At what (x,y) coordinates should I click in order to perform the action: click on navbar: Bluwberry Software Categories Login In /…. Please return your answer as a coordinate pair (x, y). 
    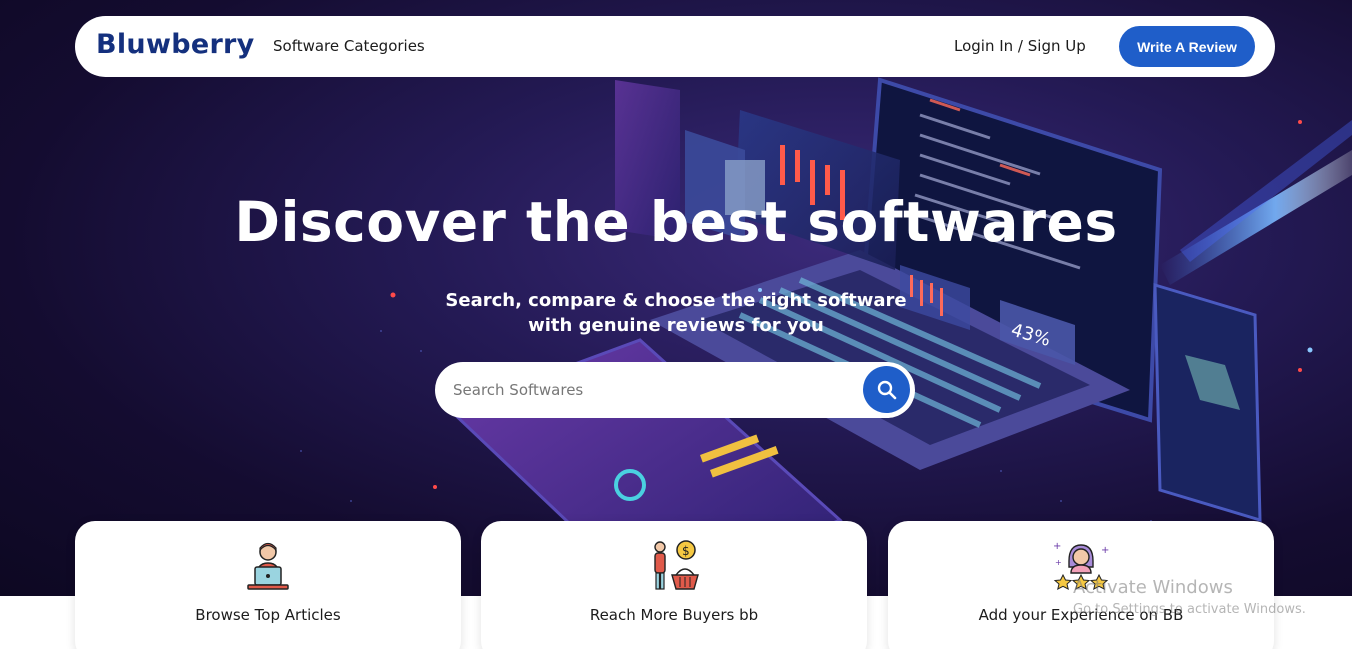
    Looking at the image, I should click on (675, 46).